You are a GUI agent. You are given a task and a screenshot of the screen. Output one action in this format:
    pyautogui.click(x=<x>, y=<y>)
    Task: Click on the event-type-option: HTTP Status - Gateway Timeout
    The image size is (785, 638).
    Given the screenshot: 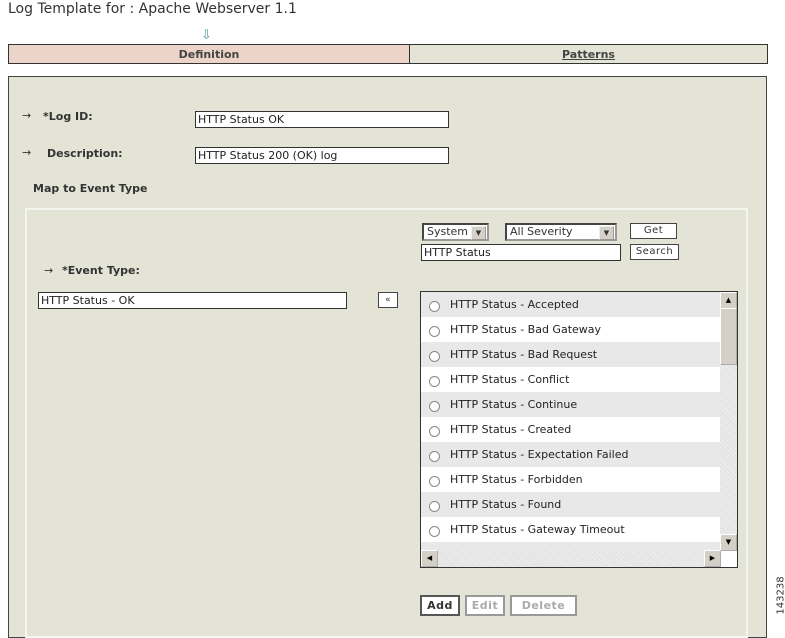 What is the action you would take?
    pyautogui.click(x=571, y=529)
    